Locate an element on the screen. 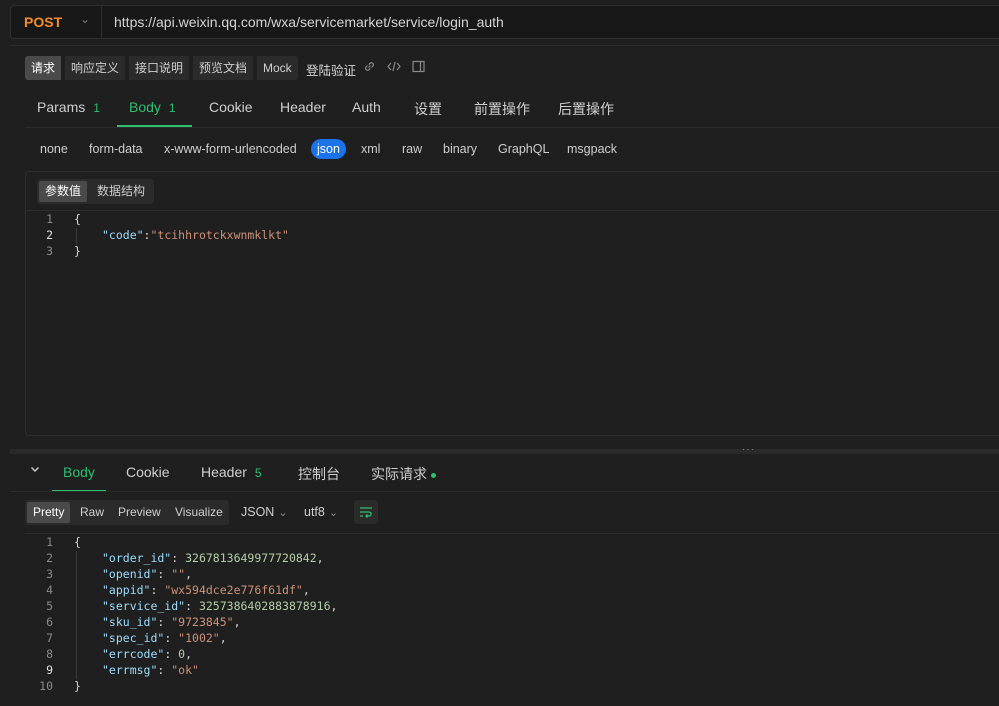 The width and height of the screenshot is (999, 706). body-type-raw: raw is located at coordinates (412, 149).